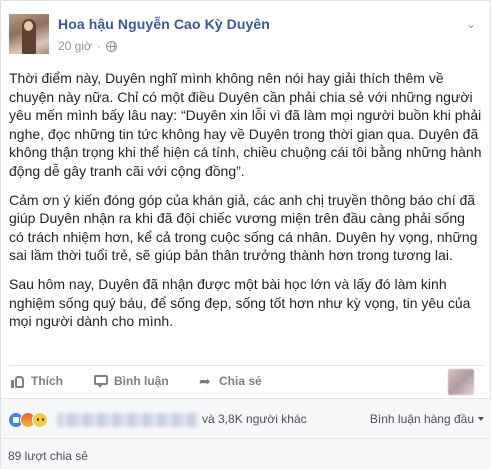 Image resolution: width=491 pixels, height=469 pixels. I want to click on comment-button: Bình luận, so click(131, 381).